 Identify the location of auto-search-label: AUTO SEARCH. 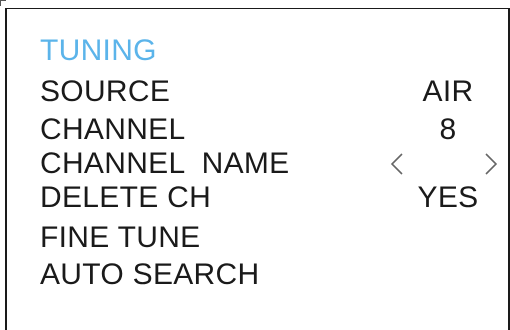
(150, 274).